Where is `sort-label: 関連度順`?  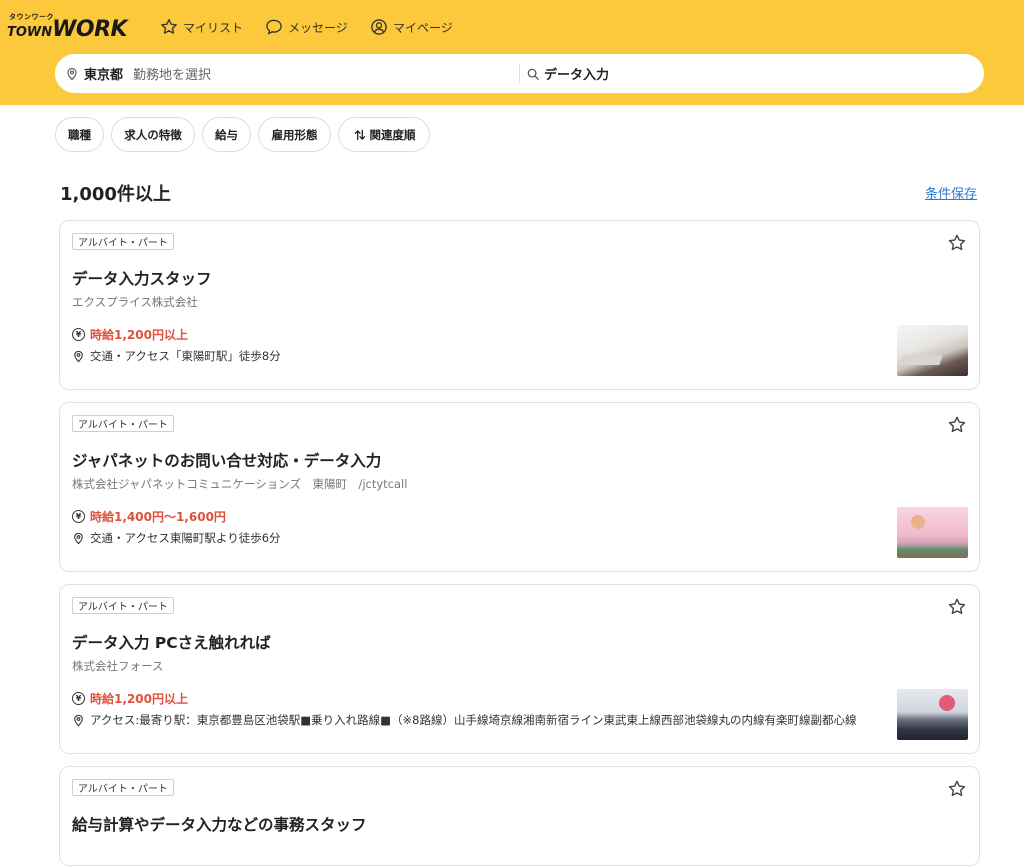 sort-label: 関連度順 is located at coordinates (392, 134).